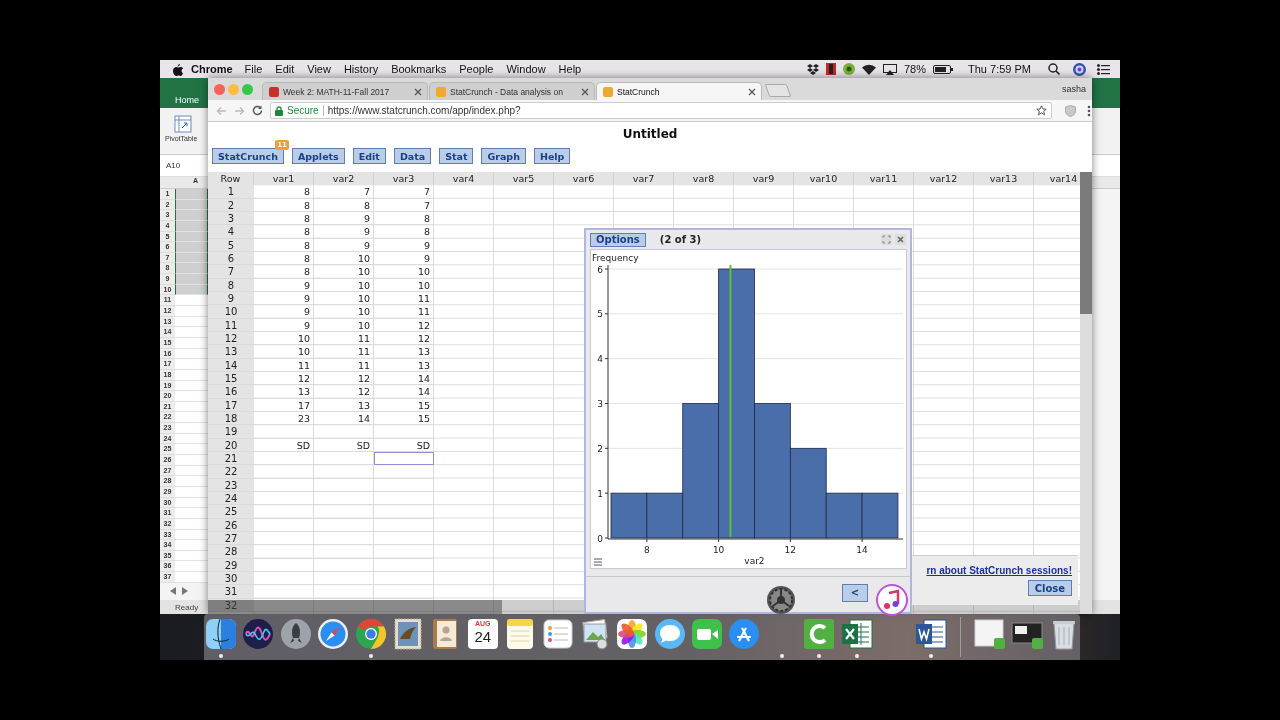 The height and width of the screenshot is (720, 1280). I want to click on menu-button: StatCrunch, so click(248, 156).